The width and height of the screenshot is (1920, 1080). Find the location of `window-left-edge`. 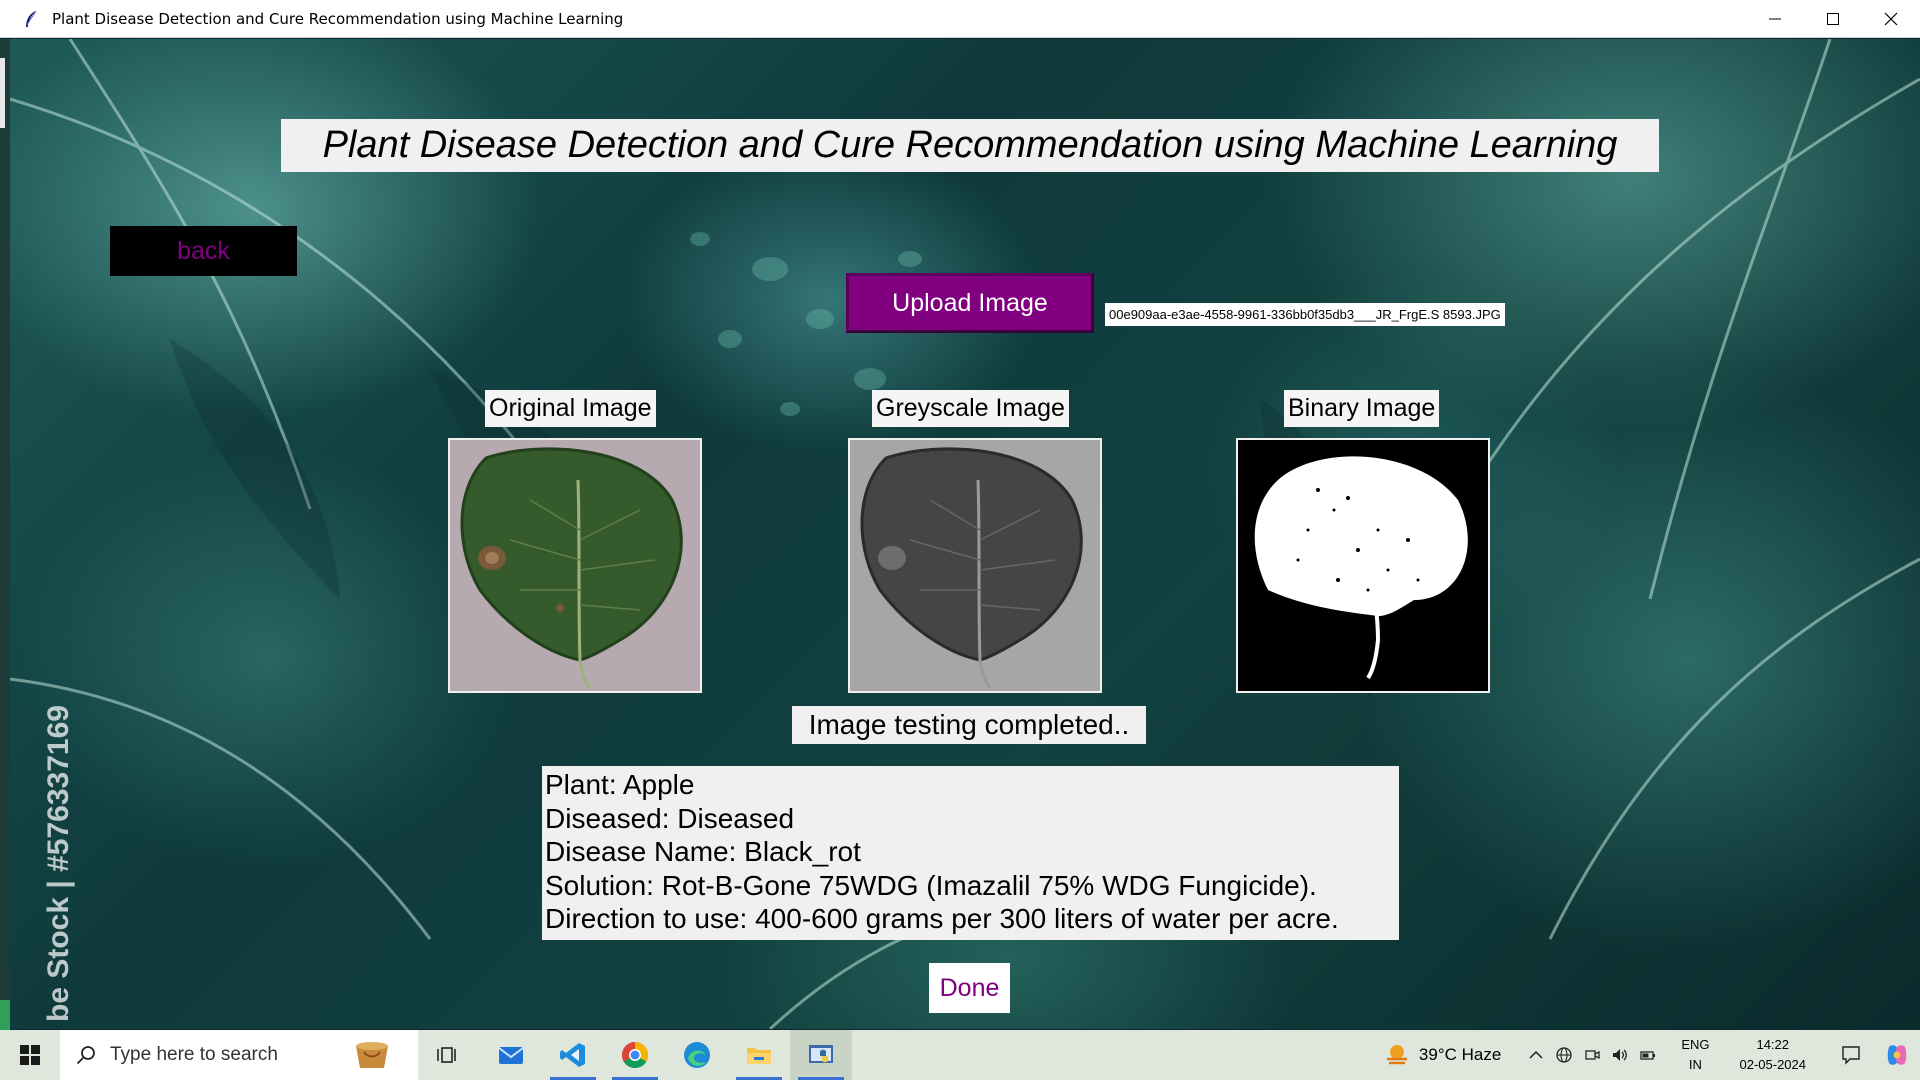

window-left-edge is located at coordinates (5, 534).